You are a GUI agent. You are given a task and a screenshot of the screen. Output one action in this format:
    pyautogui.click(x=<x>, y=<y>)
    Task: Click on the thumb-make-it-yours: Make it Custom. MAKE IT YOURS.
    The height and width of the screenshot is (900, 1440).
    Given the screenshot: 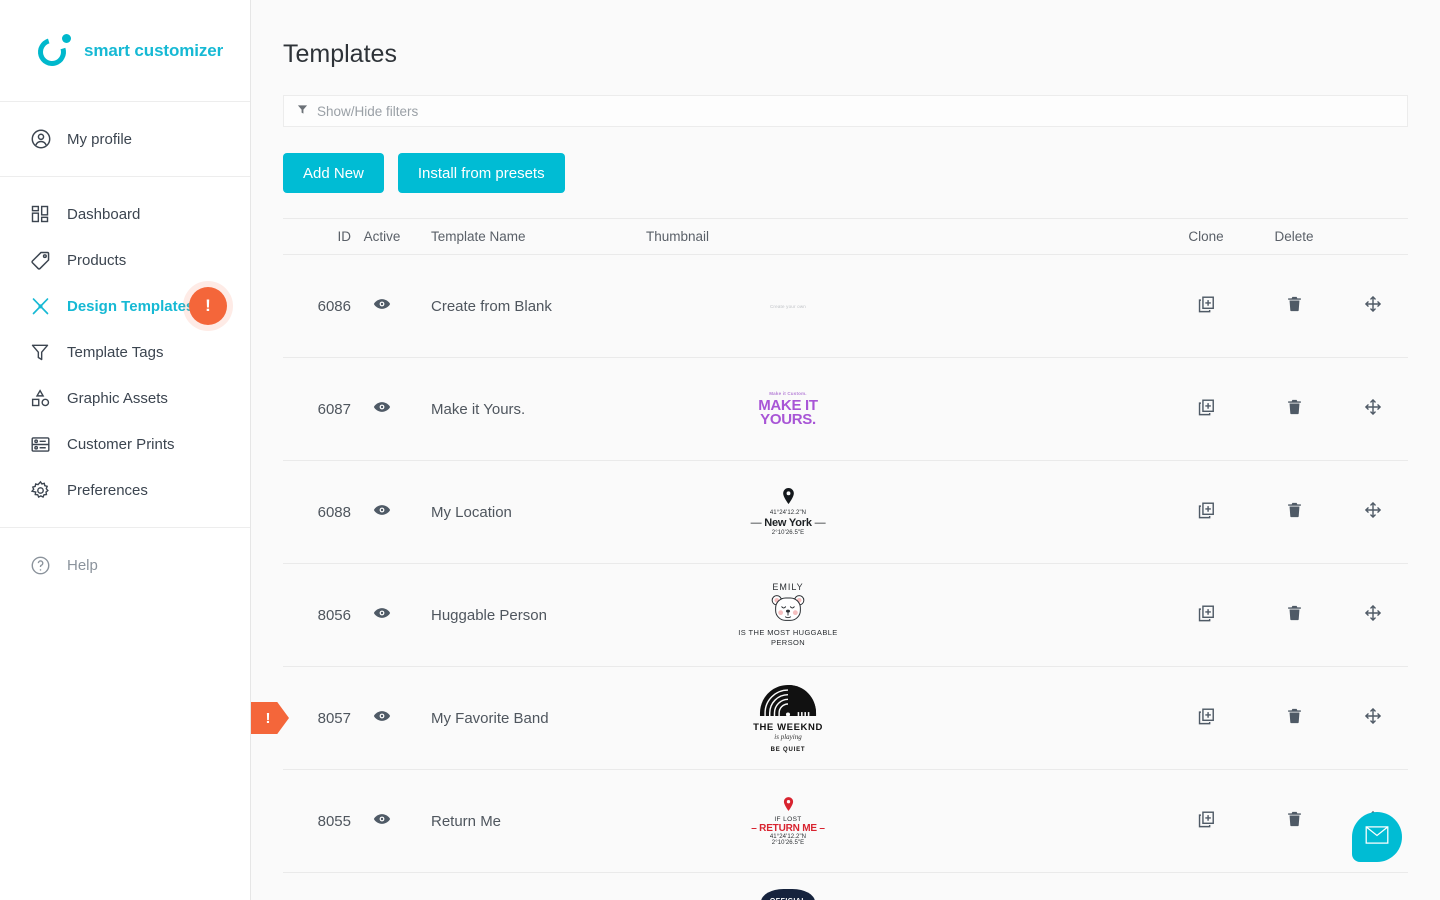 What is the action you would take?
    pyautogui.click(x=788, y=409)
    